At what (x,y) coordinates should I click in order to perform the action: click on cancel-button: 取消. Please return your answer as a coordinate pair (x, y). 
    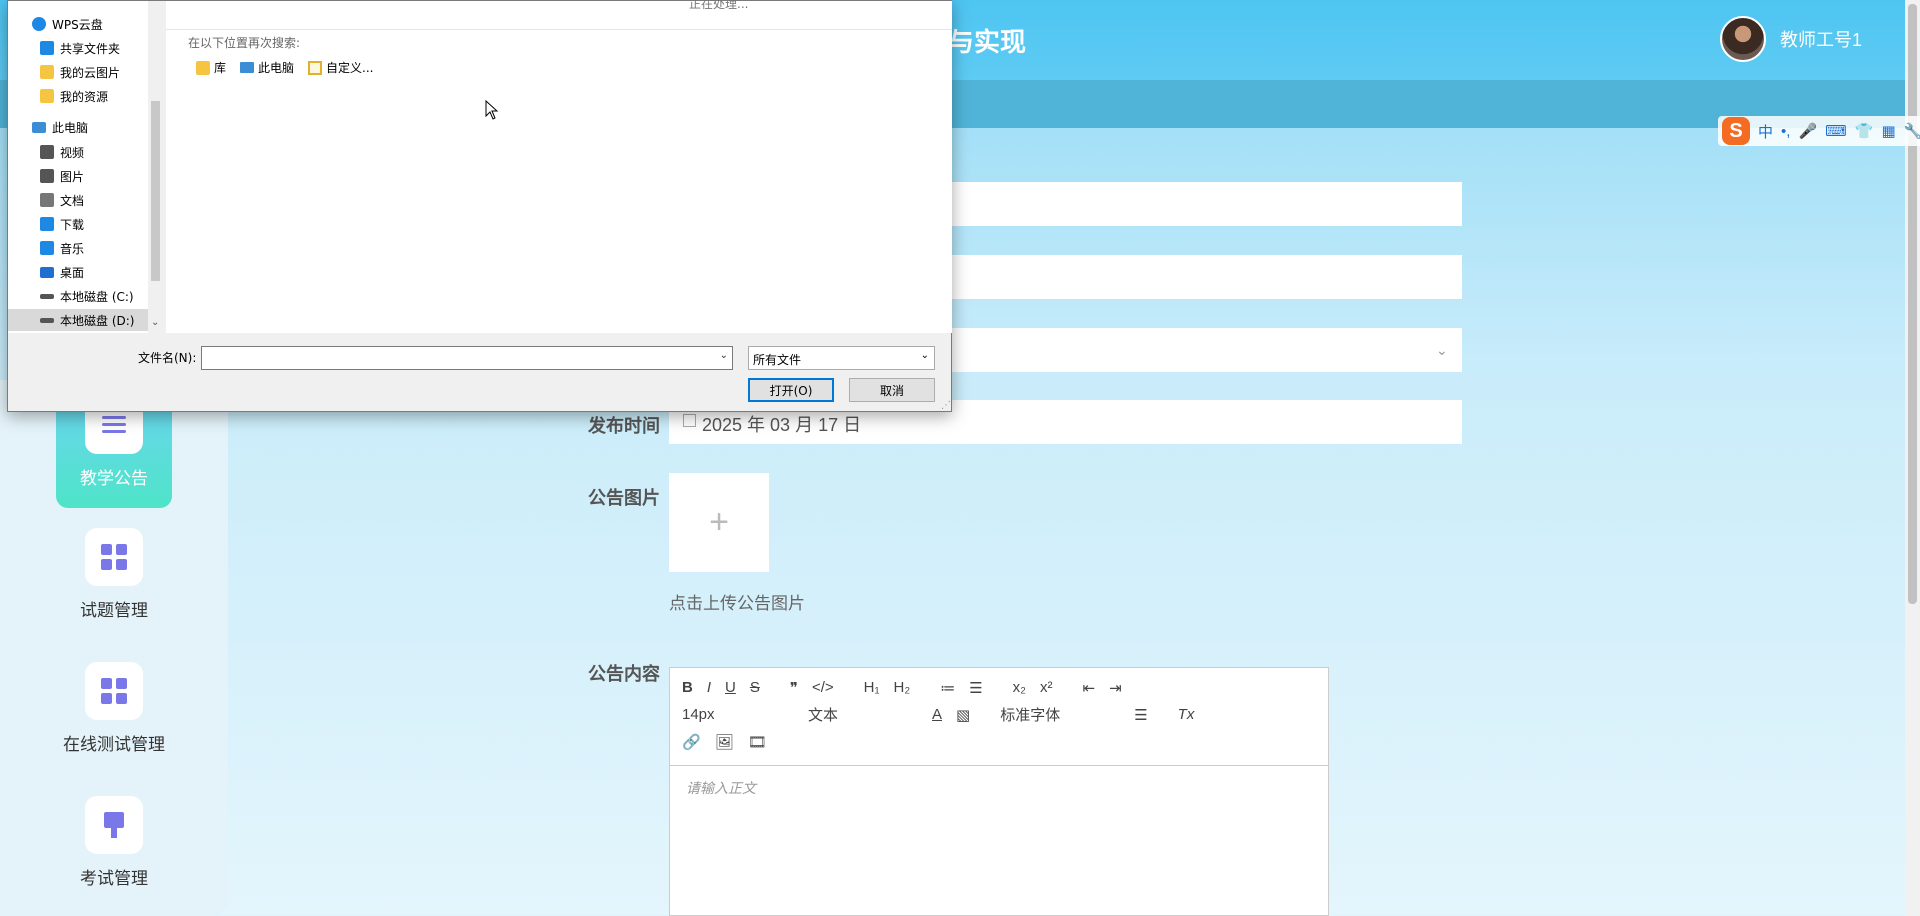
    Looking at the image, I should click on (892, 390).